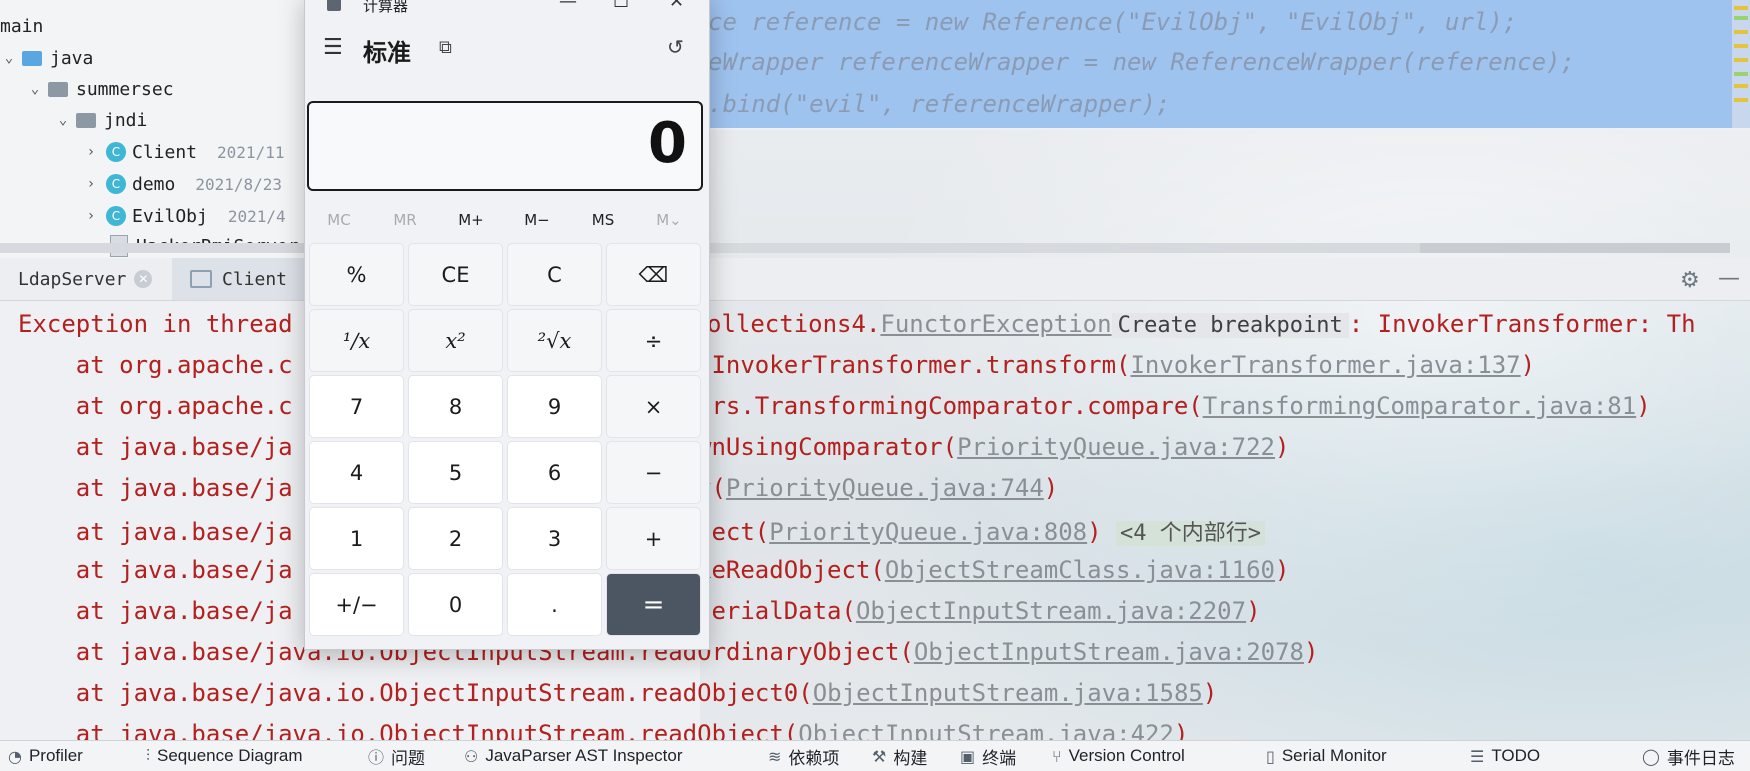 The width and height of the screenshot is (1750, 771). What do you see at coordinates (154, 184) in the screenshot?
I see `tree-label: demo` at bounding box center [154, 184].